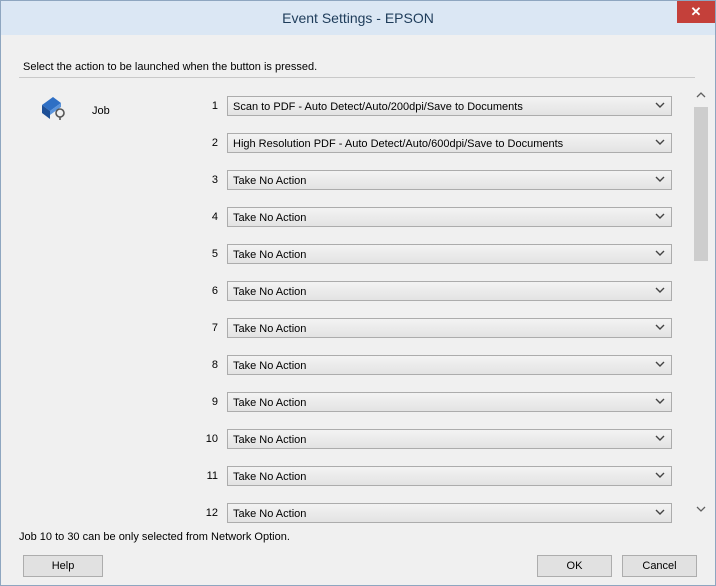  I want to click on ok-button: OK, so click(574, 566).